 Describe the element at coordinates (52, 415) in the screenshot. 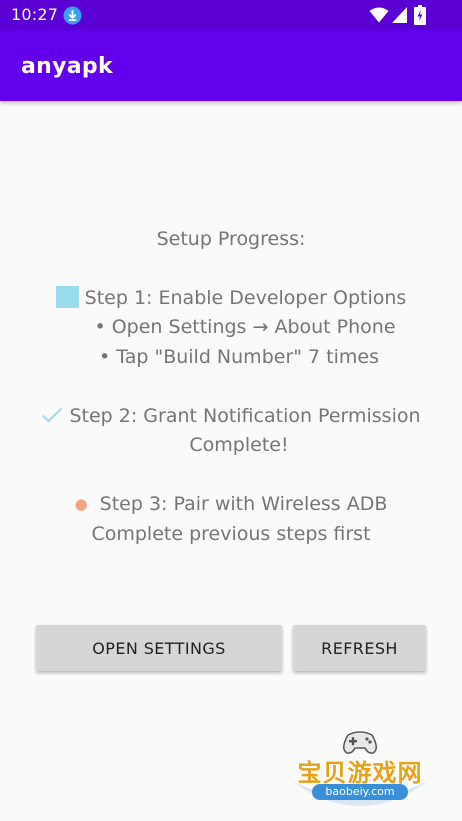

I see `check-icon` at that location.